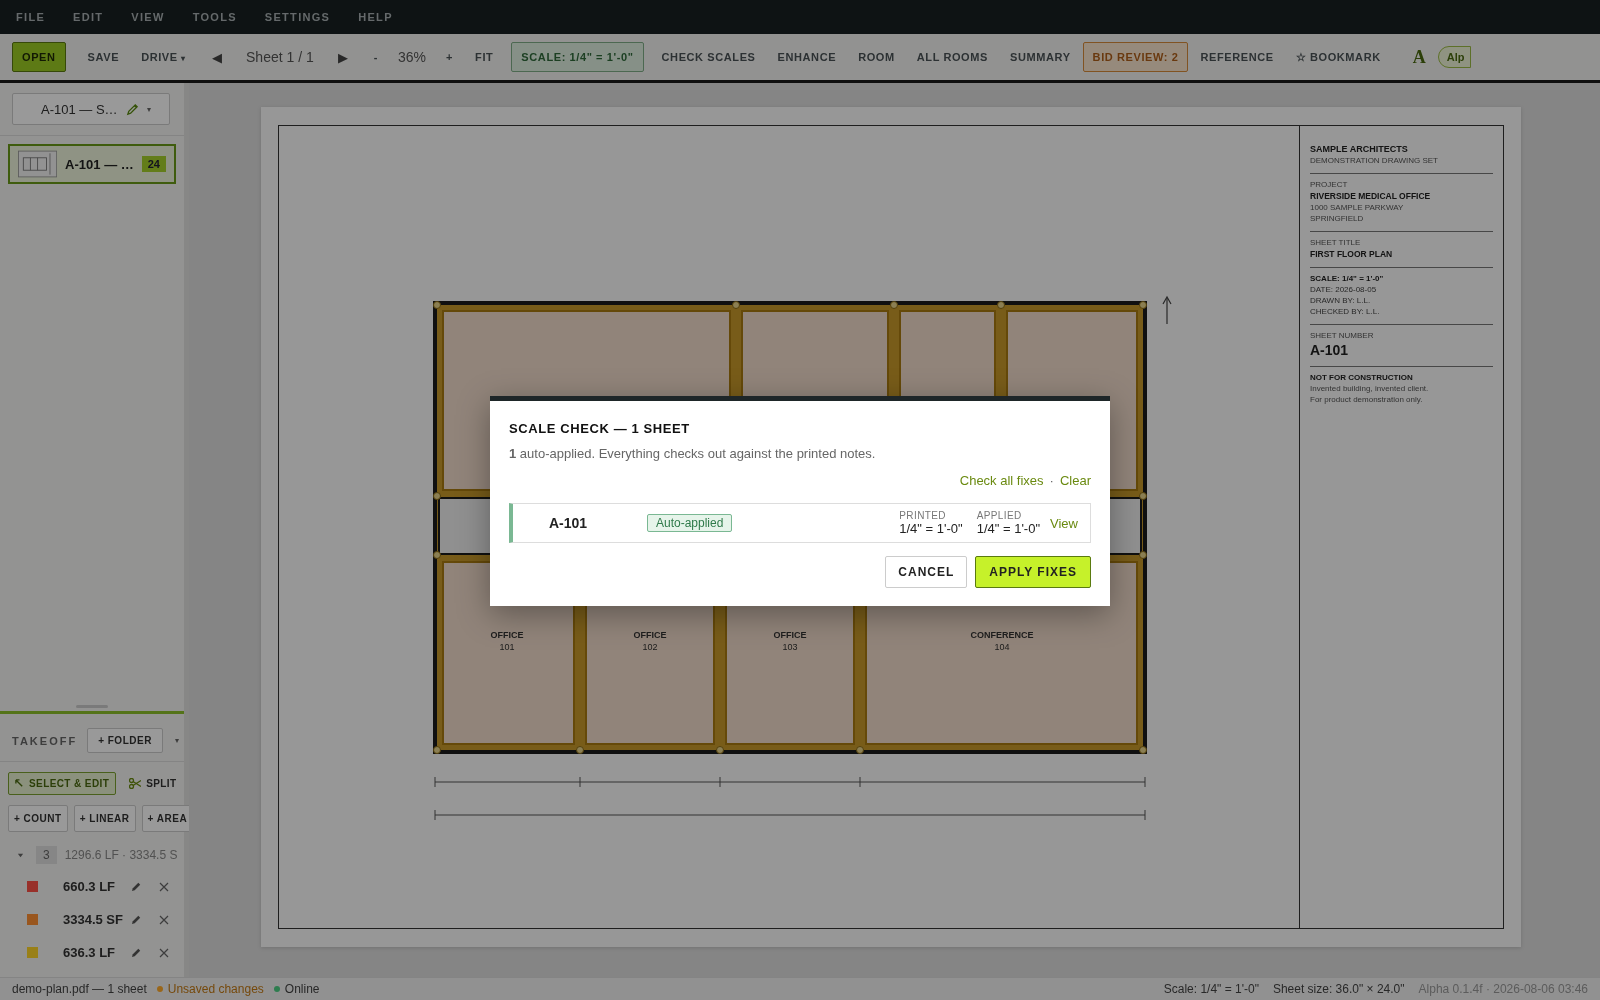 The width and height of the screenshot is (1600, 1000). What do you see at coordinates (104, 818) in the screenshot?
I see `add-measure-button: + LINEAR` at bounding box center [104, 818].